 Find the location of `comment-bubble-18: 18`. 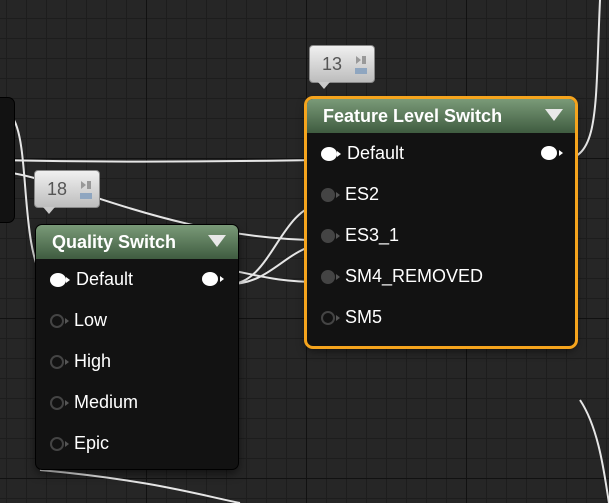

comment-bubble-18: 18 is located at coordinates (67, 192).